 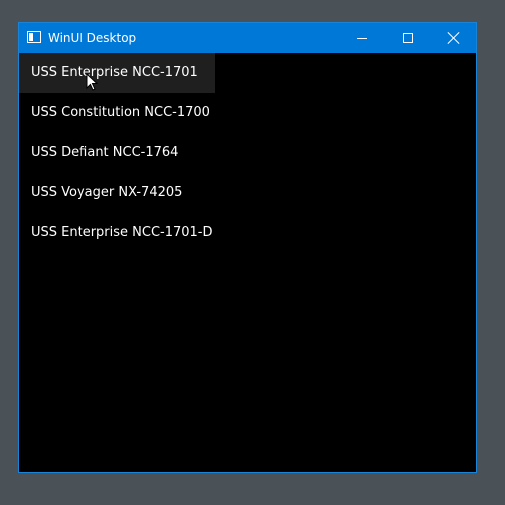 What do you see at coordinates (117, 73) in the screenshot?
I see `list-item: USS Enterprise NCC-1701` at bounding box center [117, 73].